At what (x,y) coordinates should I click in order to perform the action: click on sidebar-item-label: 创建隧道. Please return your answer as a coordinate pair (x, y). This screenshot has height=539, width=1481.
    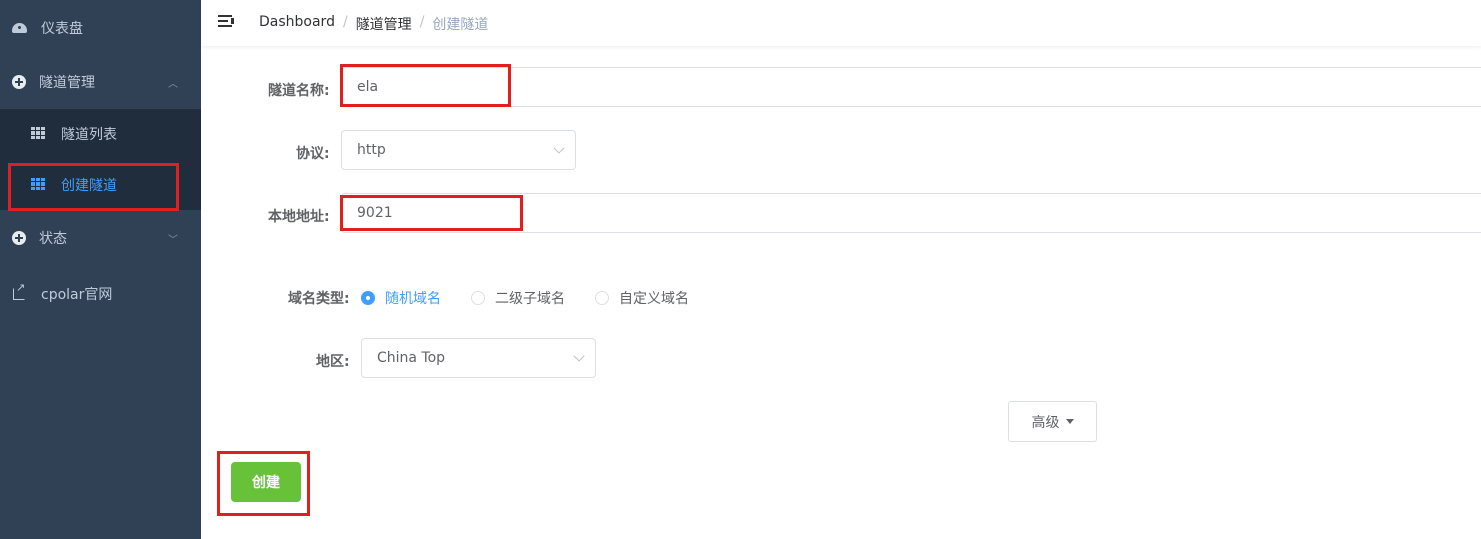
    Looking at the image, I should click on (89, 186).